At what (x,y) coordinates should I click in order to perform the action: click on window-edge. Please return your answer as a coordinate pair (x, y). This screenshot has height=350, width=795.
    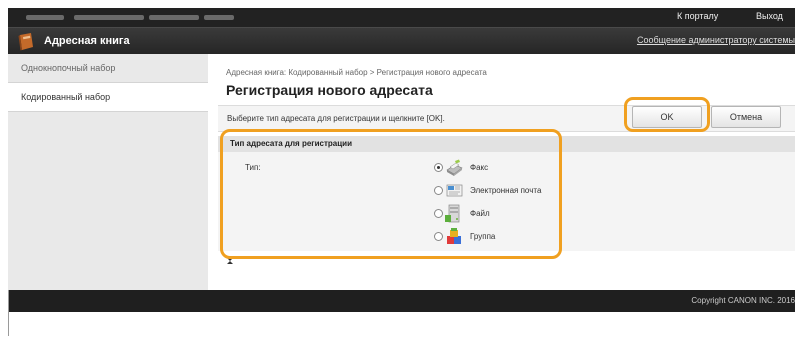
    Looking at the image, I should click on (8, 313).